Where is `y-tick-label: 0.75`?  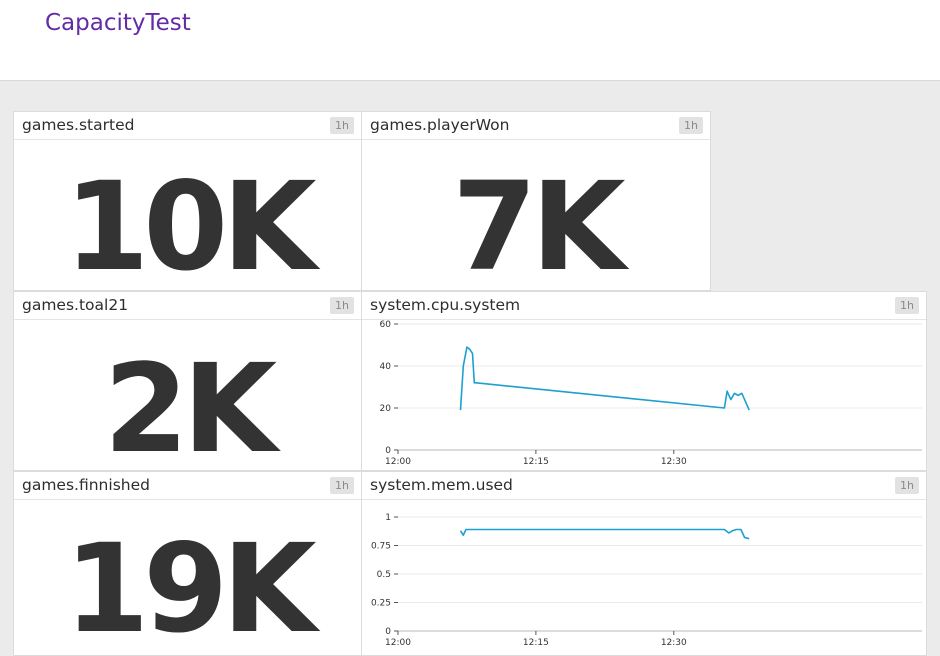 y-tick-label: 0.75 is located at coordinates (381, 547).